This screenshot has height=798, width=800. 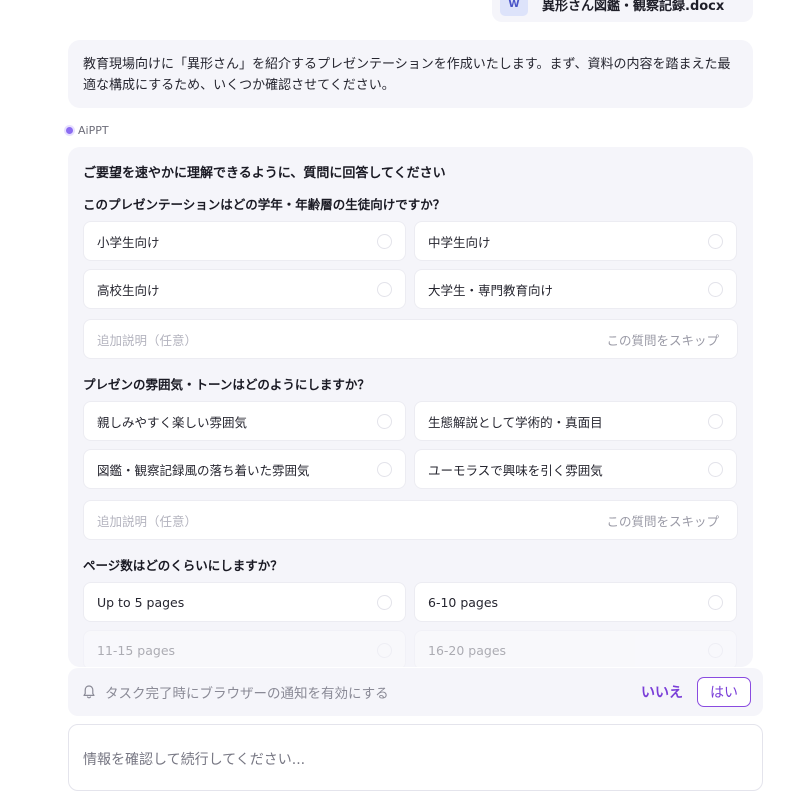 I want to click on option-11-15: 11-15 pages, so click(x=244, y=648).